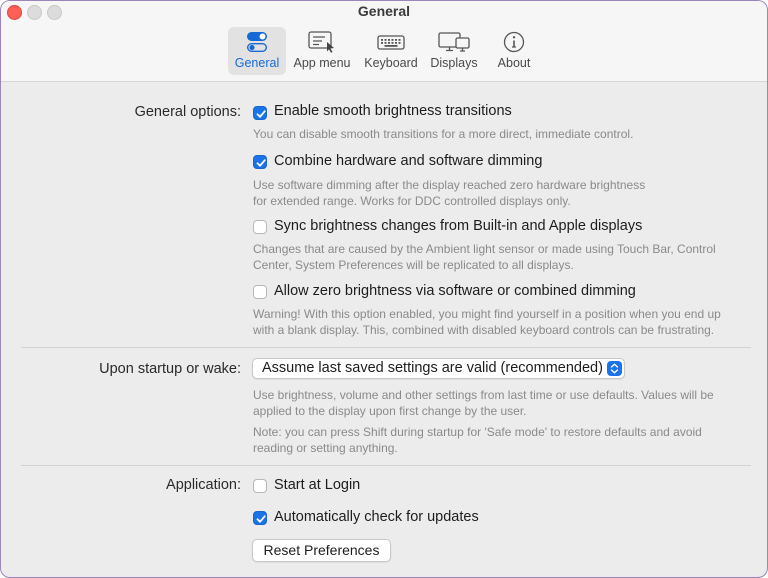 This screenshot has height=578, width=768. Describe the element at coordinates (408, 161) in the screenshot. I see `combine-dimming-label: Combine hardware and software dimming` at that location.